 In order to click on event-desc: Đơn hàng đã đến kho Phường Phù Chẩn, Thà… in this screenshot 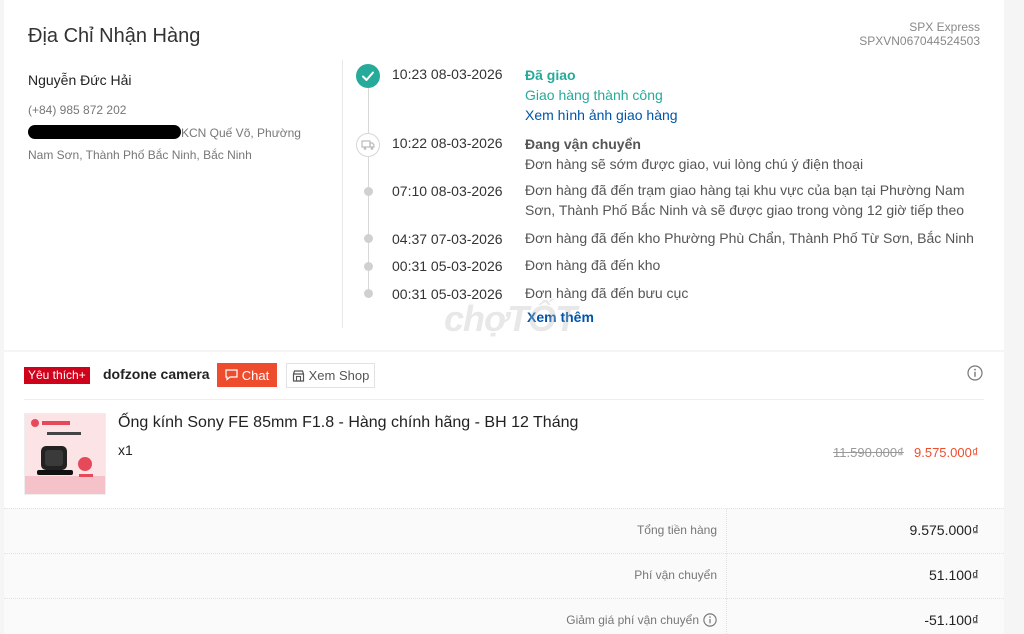, I will do `click(749, 238)`.